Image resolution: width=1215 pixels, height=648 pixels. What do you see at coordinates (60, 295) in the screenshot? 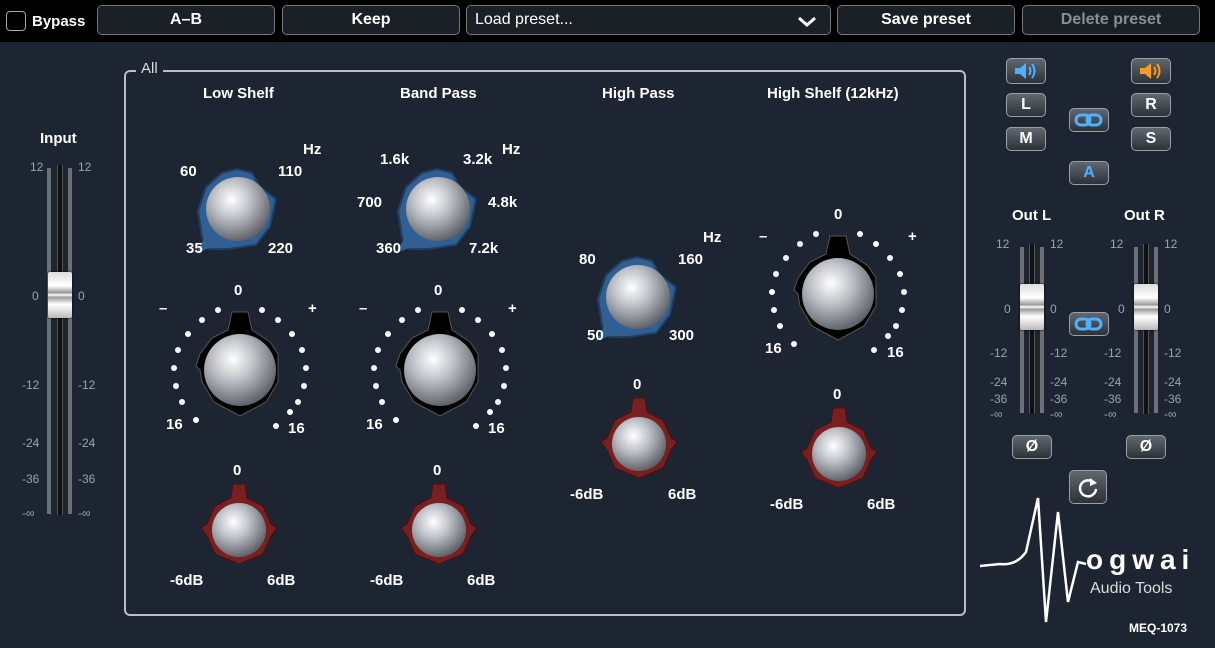
I see `input-fader-handle` at bounding box center [60, 295].